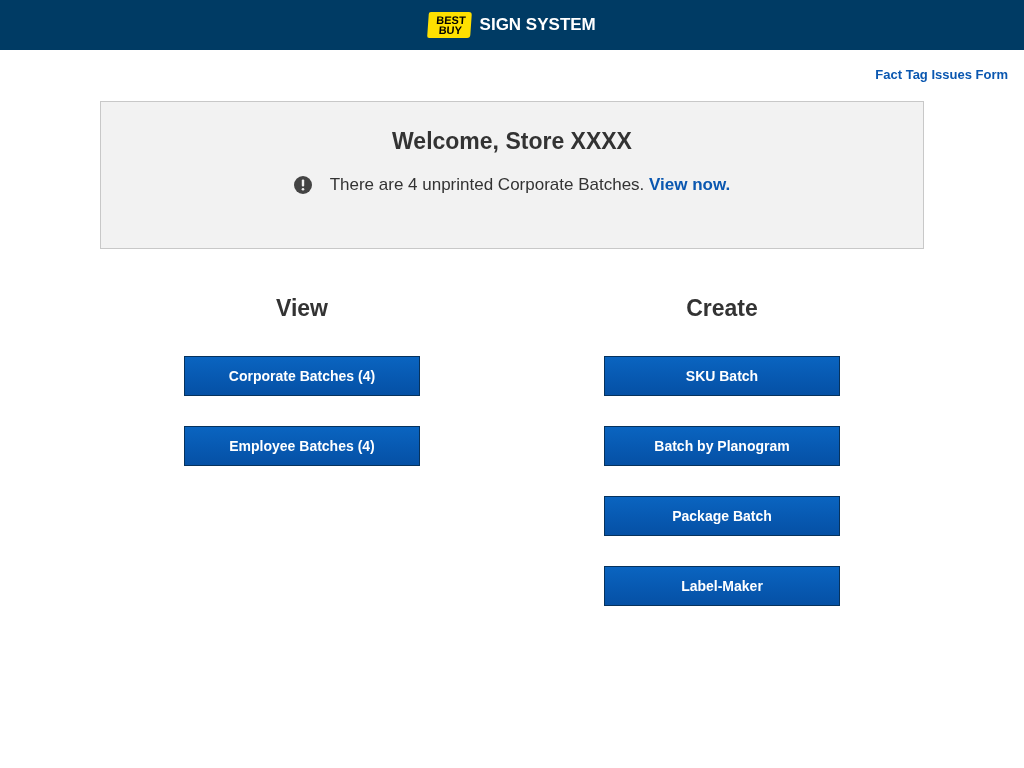 The height and width of the screenshot is (768, 1024). What do you see at coordinates (722, 446) in the screenshot?
I see `action-button: Batch by Planogram` at bounding box center [722, 446].